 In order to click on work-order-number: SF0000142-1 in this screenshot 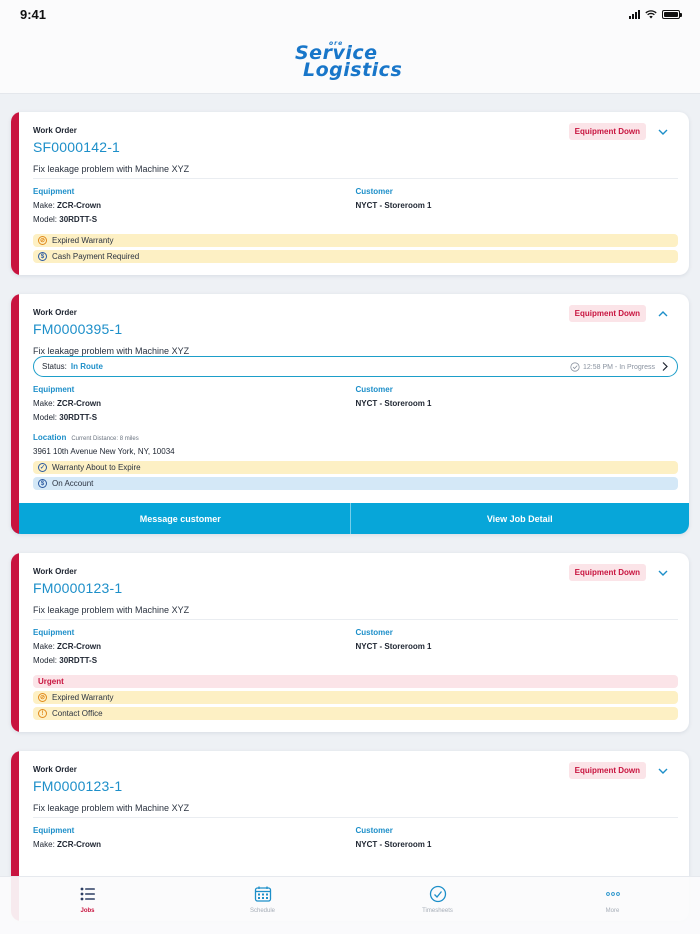, I will do `click(77, 147)`.